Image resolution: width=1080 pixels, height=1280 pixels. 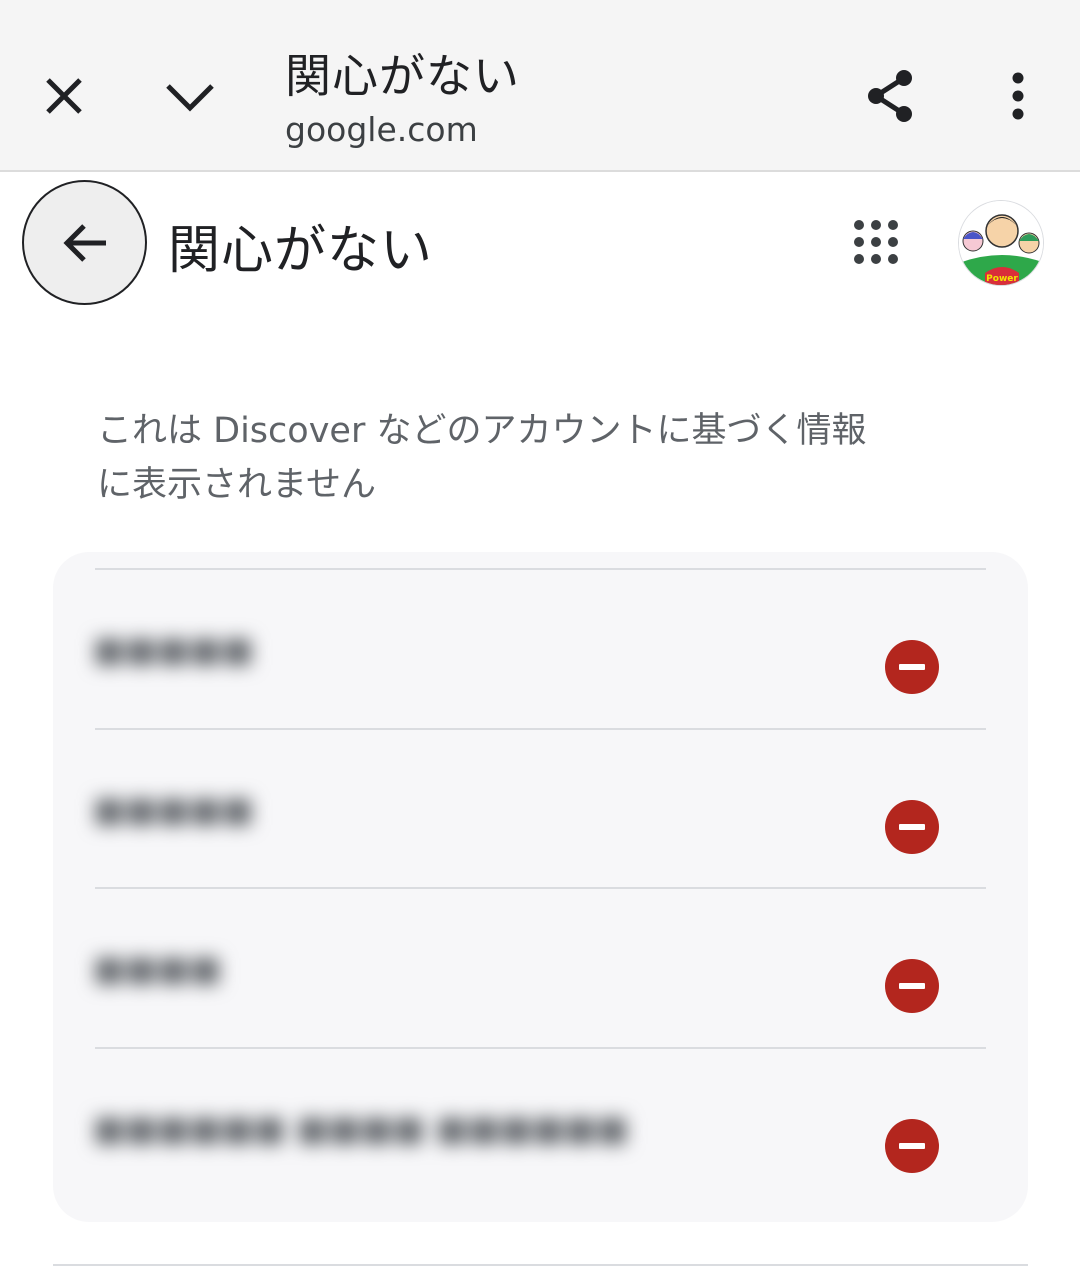 What do you see at coordinates (402, 76) in the screenshot?
I see `toolbar-title: 関心がない` at bounding box center [402, 76].